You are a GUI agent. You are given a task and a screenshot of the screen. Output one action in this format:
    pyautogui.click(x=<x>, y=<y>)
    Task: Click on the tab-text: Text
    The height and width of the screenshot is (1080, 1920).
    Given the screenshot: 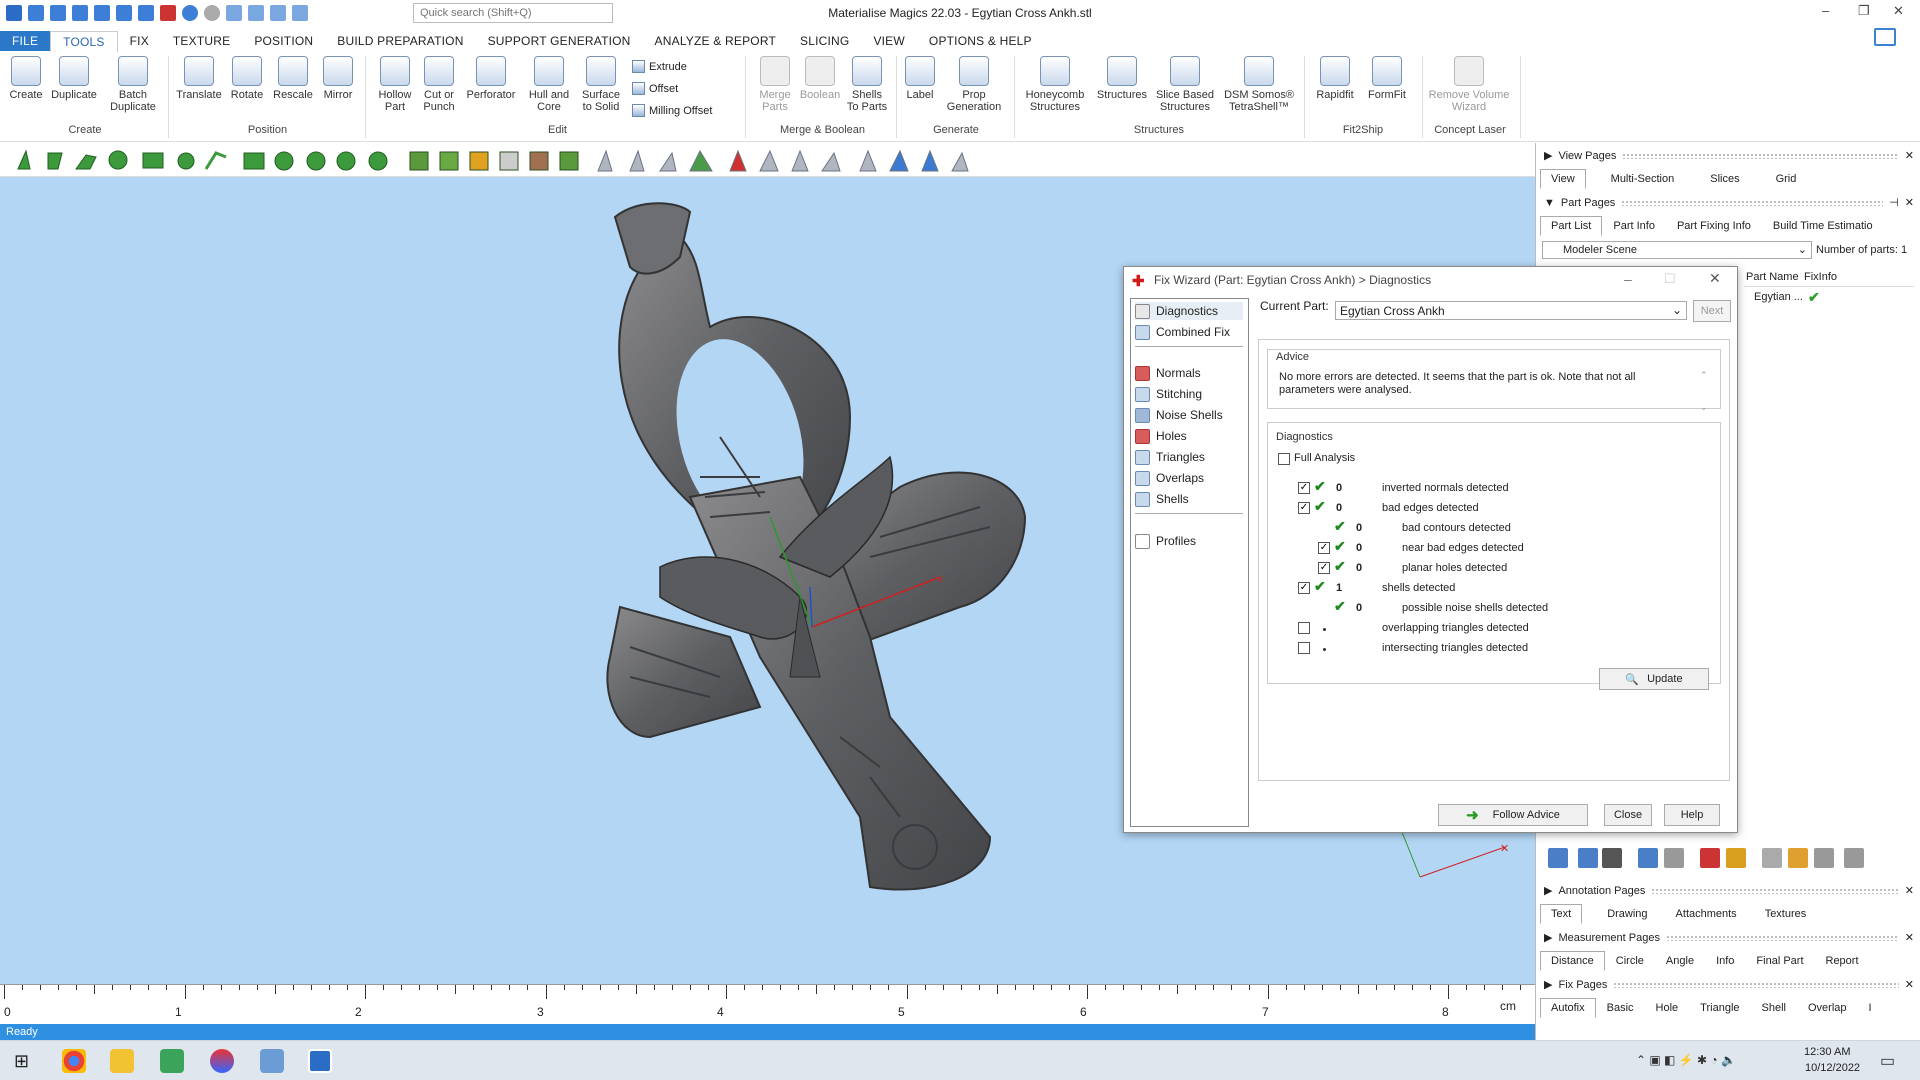 What is the action you would take?
    pyautogui.click(x=1561, y=914)
    